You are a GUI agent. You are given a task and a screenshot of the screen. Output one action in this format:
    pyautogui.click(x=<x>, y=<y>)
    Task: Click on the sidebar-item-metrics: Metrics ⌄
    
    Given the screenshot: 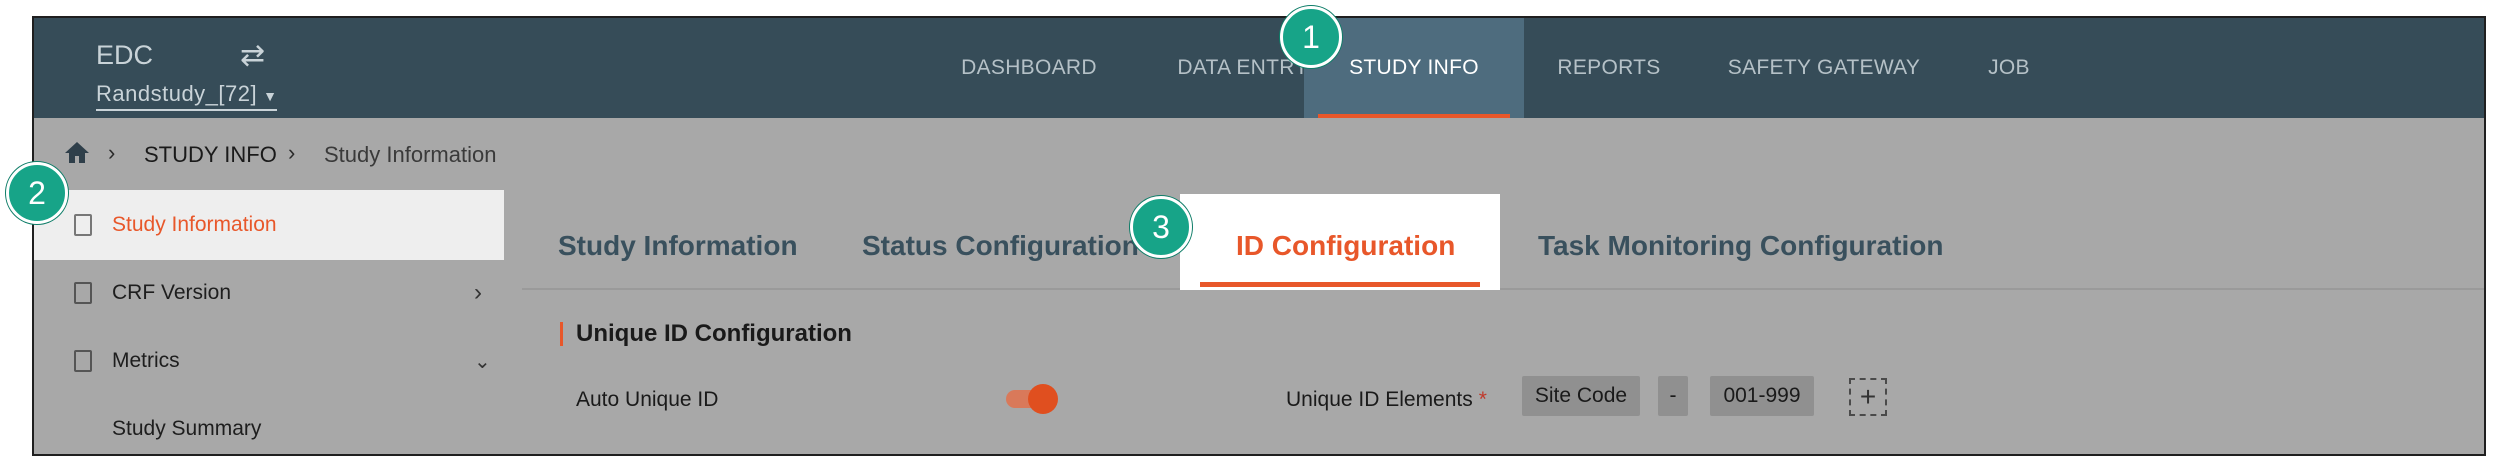 What is the action you would take?
    pyautogui.click(x=269, y=361)
    